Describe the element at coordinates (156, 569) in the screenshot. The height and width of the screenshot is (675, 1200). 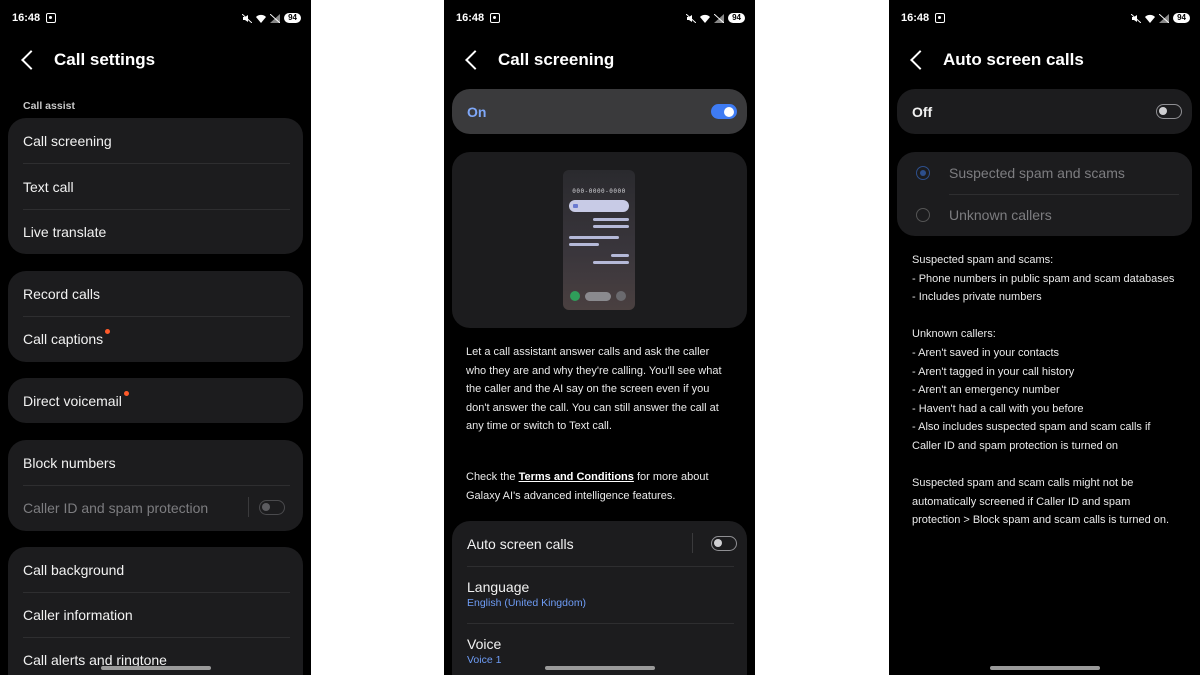
I see `call-background-item: Call background` at that location.